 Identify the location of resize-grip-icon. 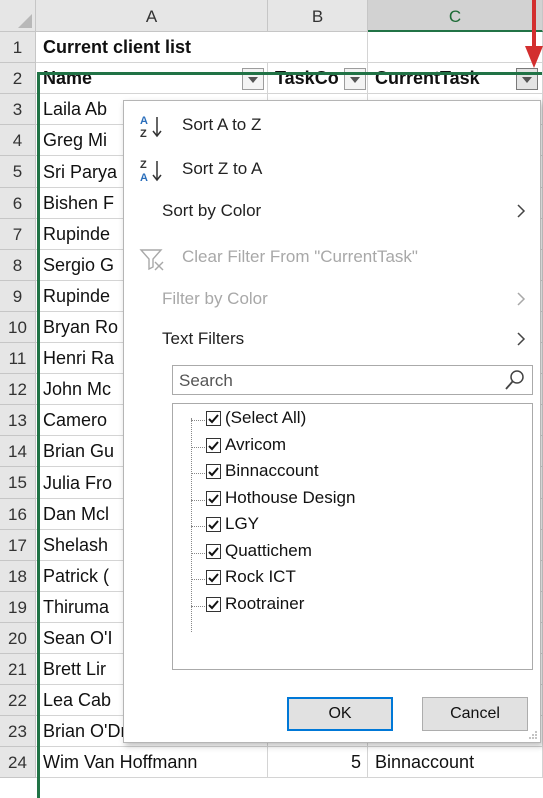
(533, 735).